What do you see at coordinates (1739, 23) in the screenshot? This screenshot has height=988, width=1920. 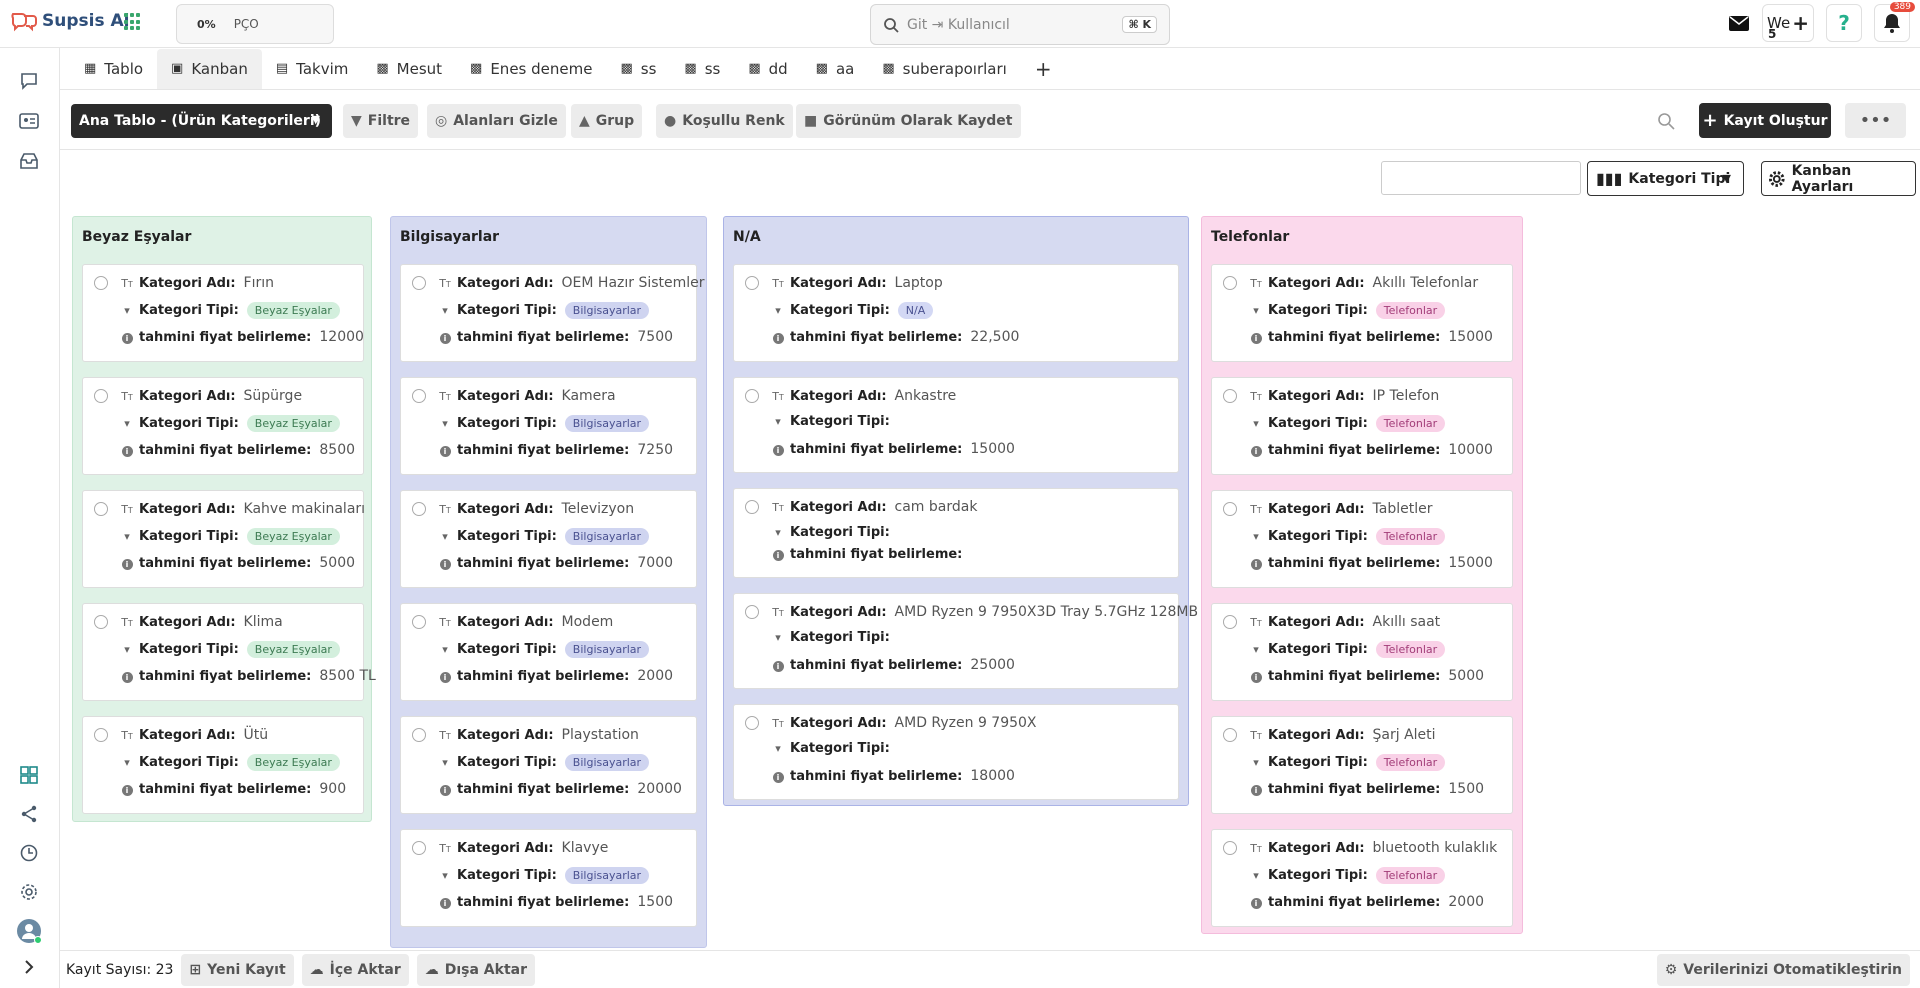 I see `mail-icon` at bounding box center [1739, 23].